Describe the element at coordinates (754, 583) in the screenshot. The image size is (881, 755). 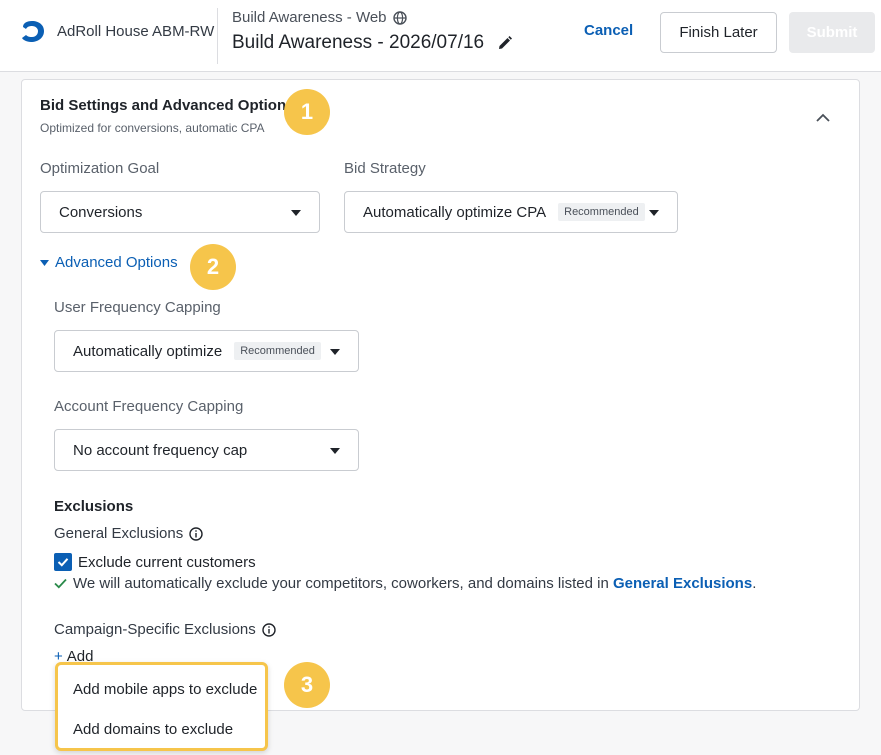
I see `note-end: .` at that location.